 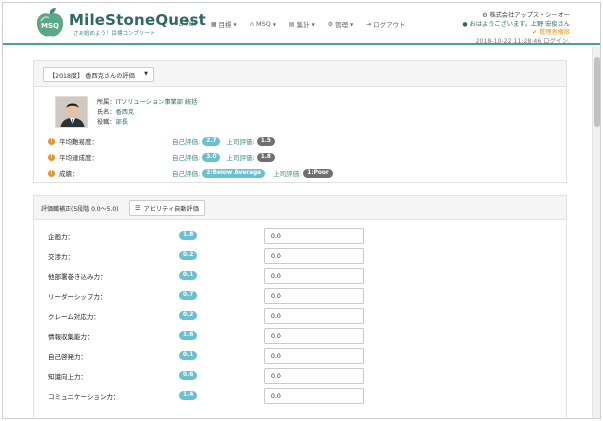 I want to click on skills-panel-header: 評価職補正(5段階 0.0～5.0) ☰ アビリティ自動評価, so click(x=300, y=208).